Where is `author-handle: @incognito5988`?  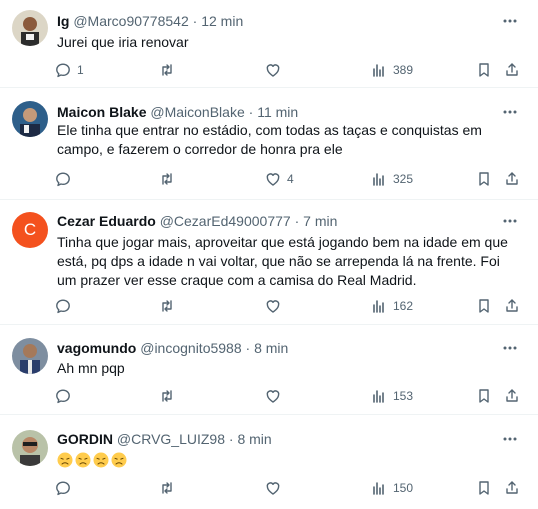
author-handle: @incognito5988 is located at coordinates (190, 348).